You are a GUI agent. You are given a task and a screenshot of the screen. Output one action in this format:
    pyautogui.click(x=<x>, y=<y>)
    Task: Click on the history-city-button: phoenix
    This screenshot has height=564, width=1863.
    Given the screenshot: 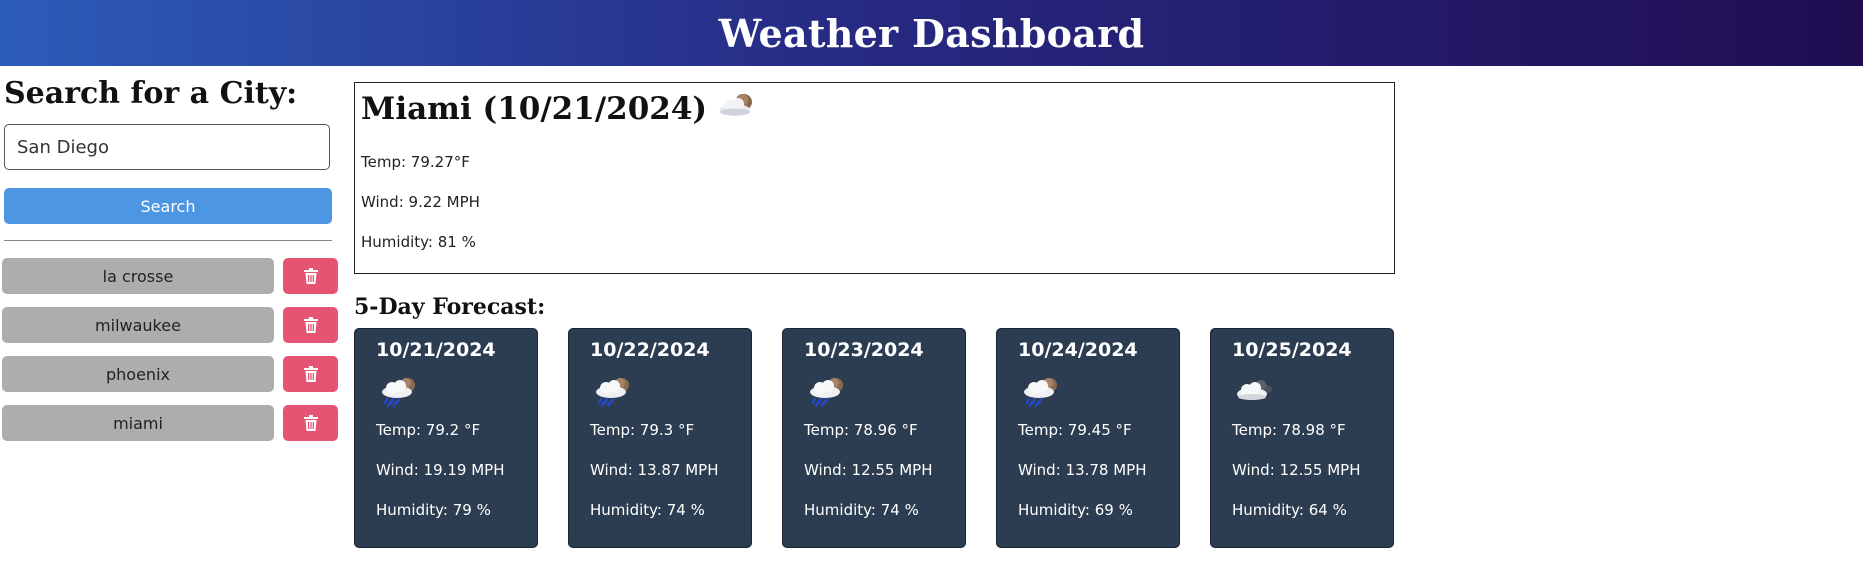 What is the action you would take?
    pyautogui.click(x=138, y=374)
    